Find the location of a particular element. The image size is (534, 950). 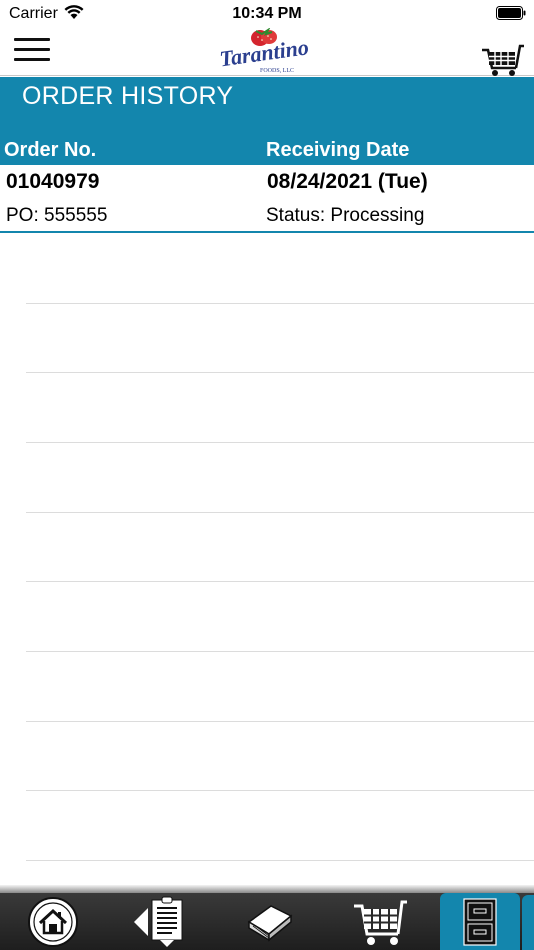

status-bar: Carrier 10:34 PM is located at coordinates (267, 14).